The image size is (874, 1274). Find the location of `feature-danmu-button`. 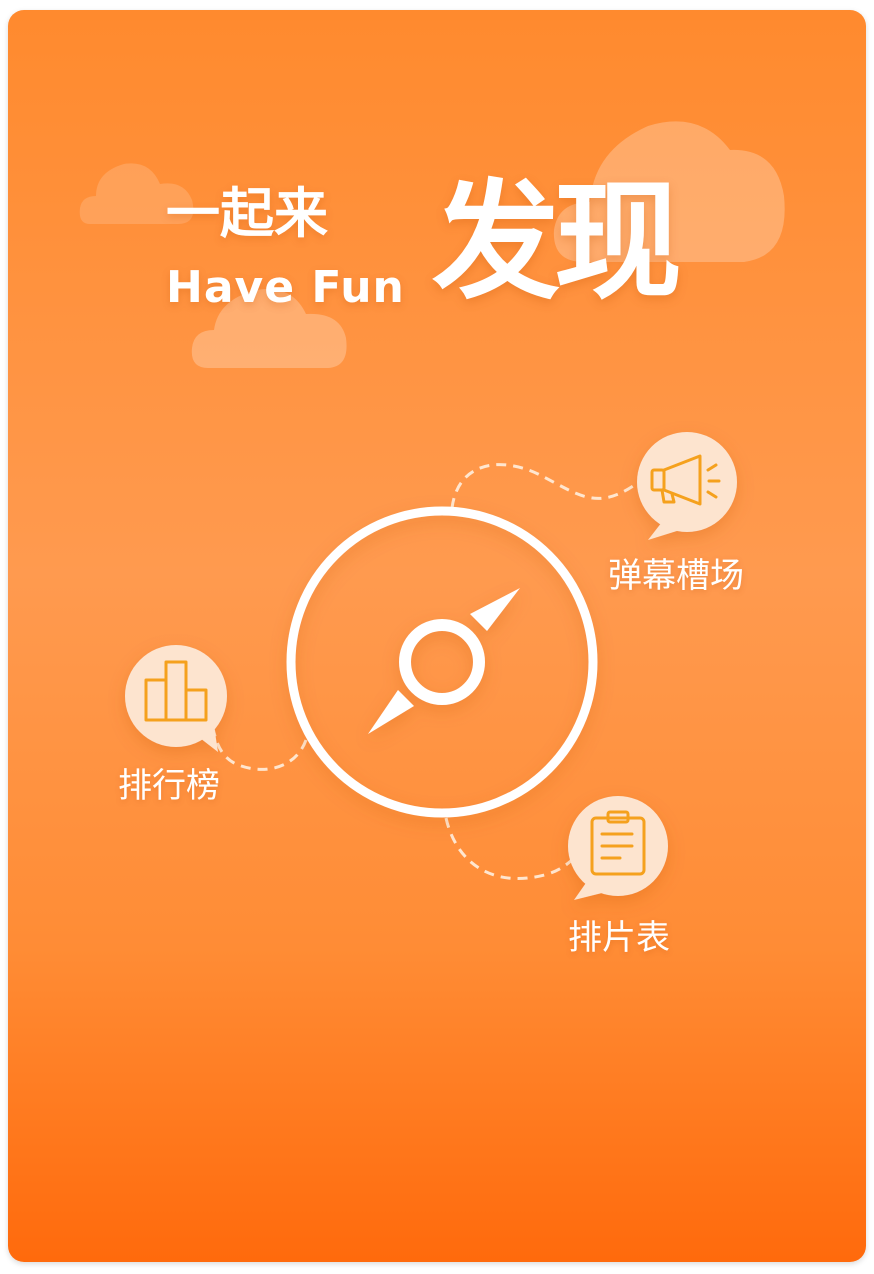

feature-danmu-button is located at coordinates (687, 486).